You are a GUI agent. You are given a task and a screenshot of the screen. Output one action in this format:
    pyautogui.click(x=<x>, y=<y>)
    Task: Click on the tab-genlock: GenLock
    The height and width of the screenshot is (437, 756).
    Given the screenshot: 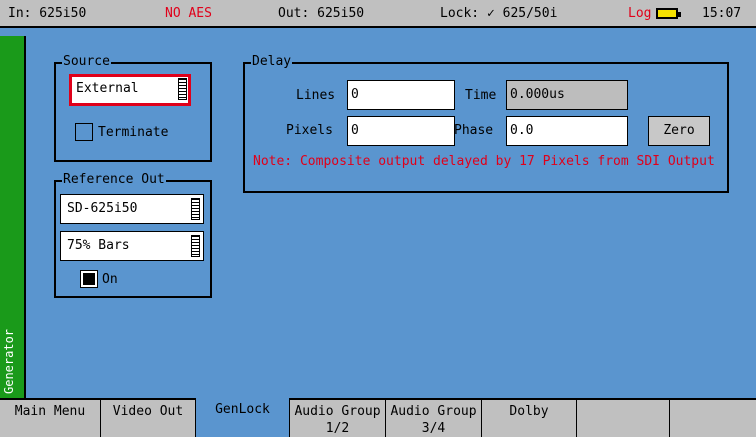 What is the action you would take?
    pyautogui.click(x=243, y=417)
    